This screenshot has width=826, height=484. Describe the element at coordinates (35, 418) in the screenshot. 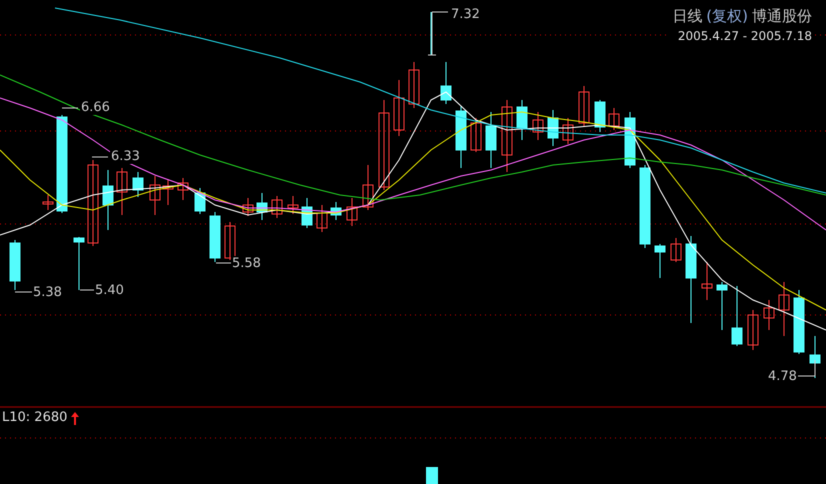

I see `volume-indicator: L10: 2680` at that location.